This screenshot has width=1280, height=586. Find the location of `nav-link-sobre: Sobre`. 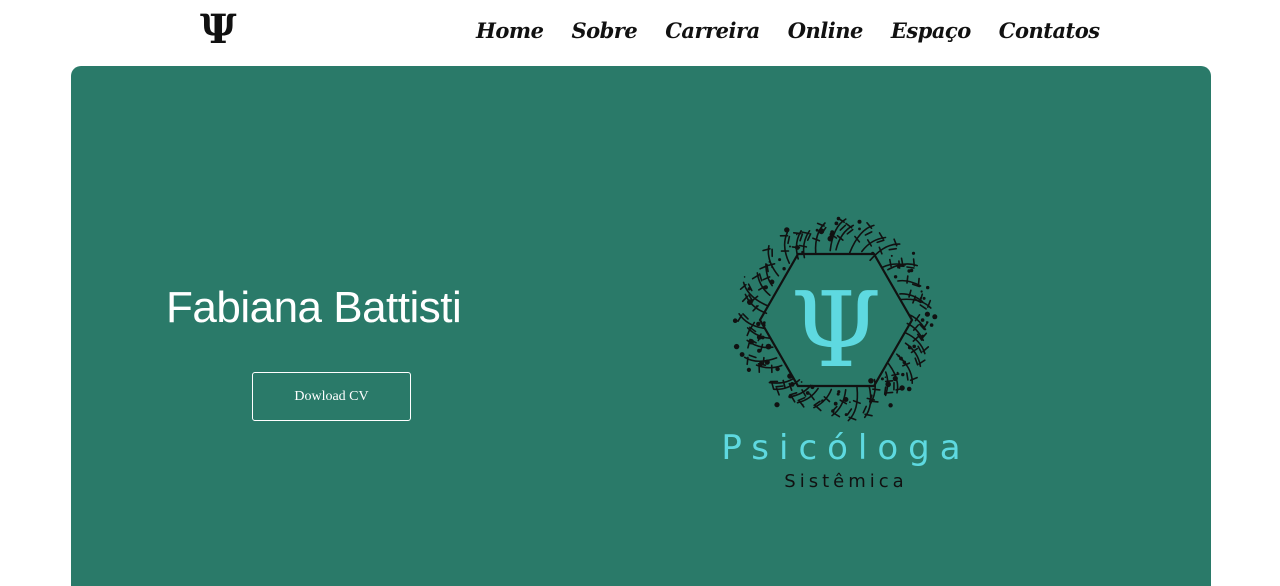

nav-link-sobre: Sobre is located at coordinates (604, 30).